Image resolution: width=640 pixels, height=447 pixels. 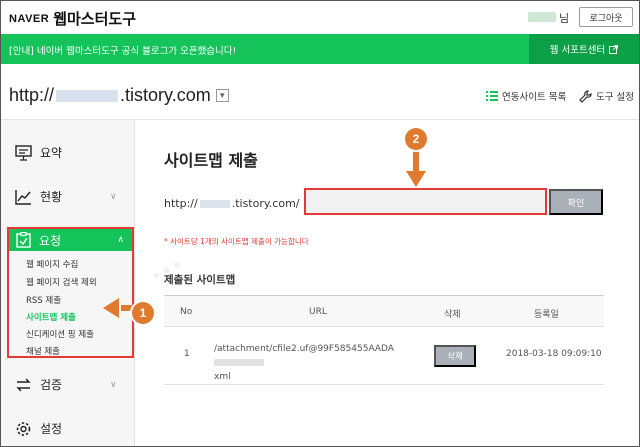 What do you see at coordinates (51, 385) in the screenshot?
I see `sidebar-item-label: 검증` at bounding box center [51, 385].